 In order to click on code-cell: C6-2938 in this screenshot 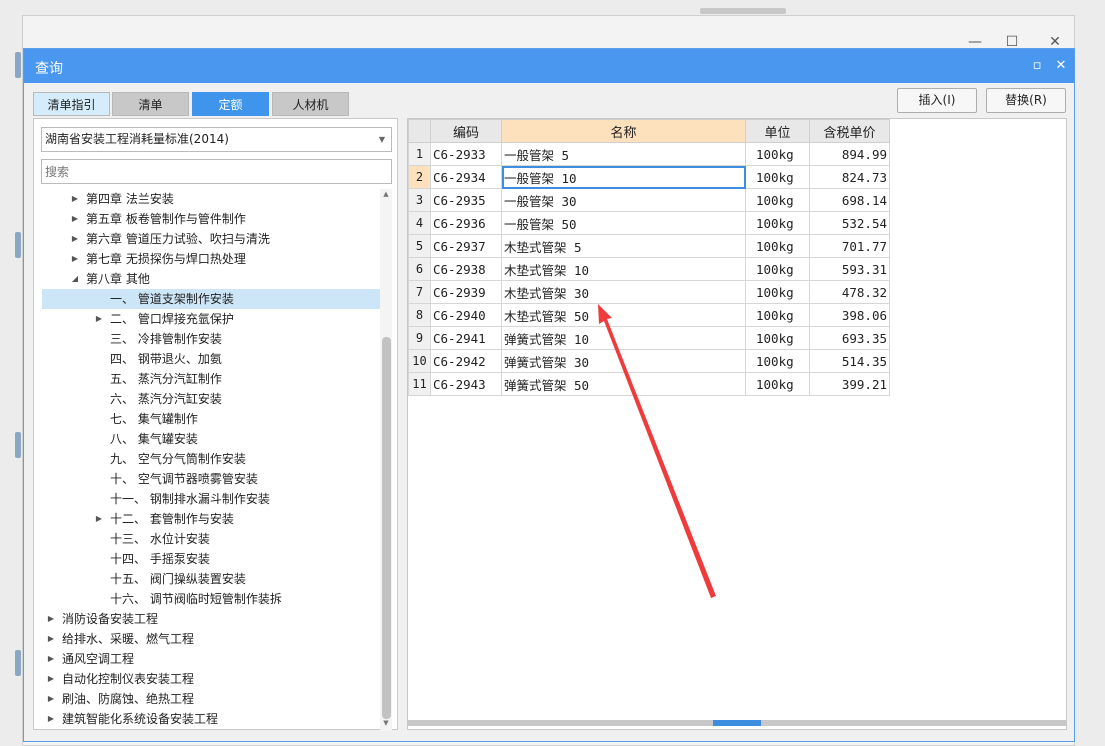, I will do `click(466, 269)`.